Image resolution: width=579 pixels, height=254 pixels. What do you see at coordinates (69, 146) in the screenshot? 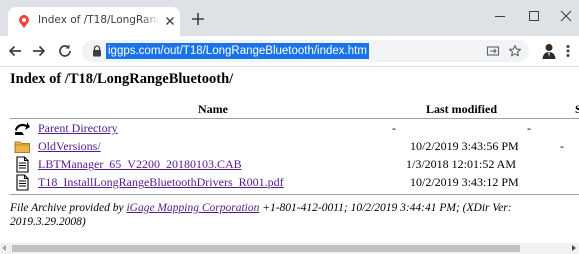
I see `file-link: OldVersions/` at bounding box center [69, 146].